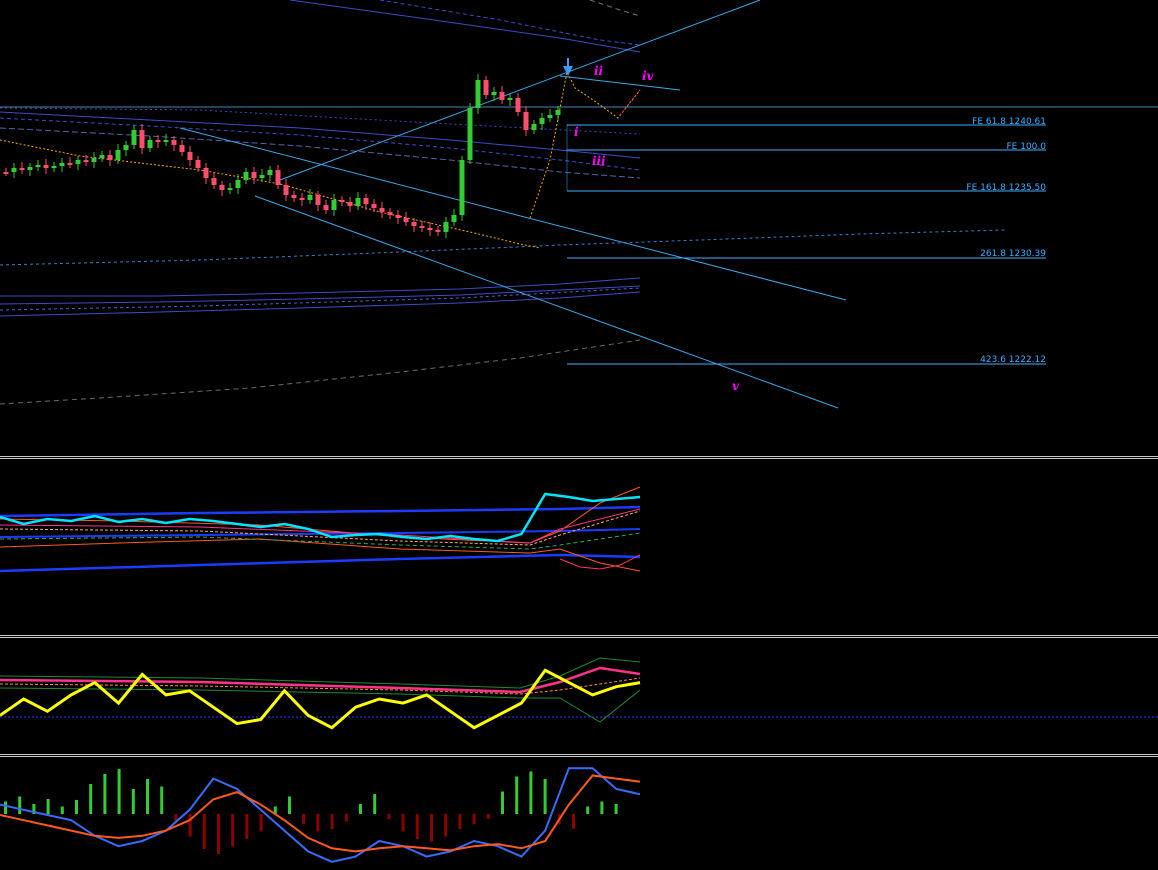 The image size is (1158, 870). Describe the element at coordinates (599, 161) in the screenshot. I see `wave-label-iii: iii` at that location.